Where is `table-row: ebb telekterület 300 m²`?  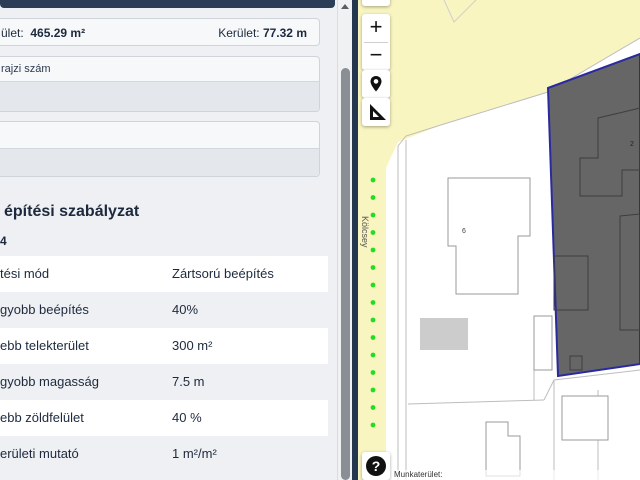
table-row: ebb telekterület 300 m² is located at coordinates (164, 346).